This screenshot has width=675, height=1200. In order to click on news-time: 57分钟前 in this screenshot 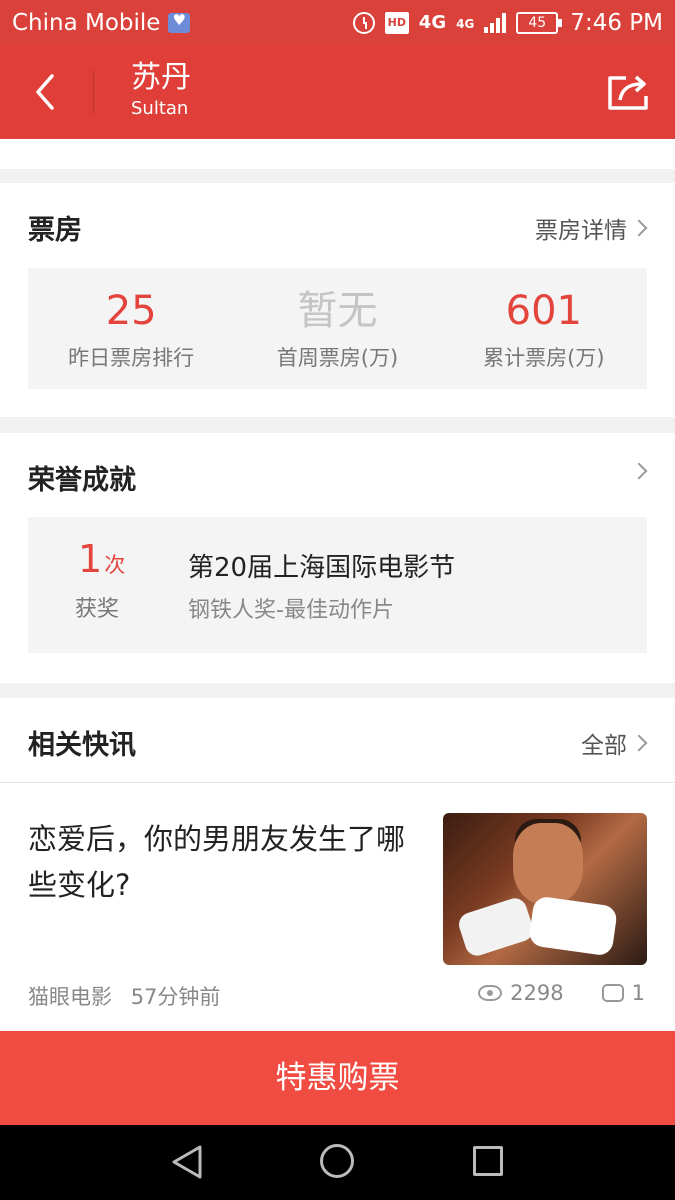, I will do `click(175, 997)`.